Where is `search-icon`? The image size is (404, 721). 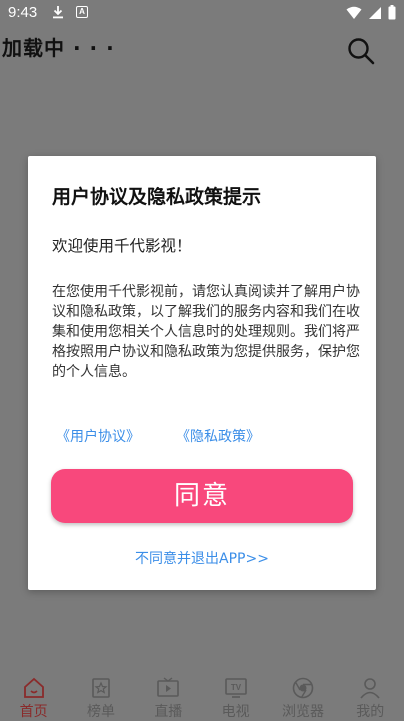 search-icon is located at coordinates (361, 51).